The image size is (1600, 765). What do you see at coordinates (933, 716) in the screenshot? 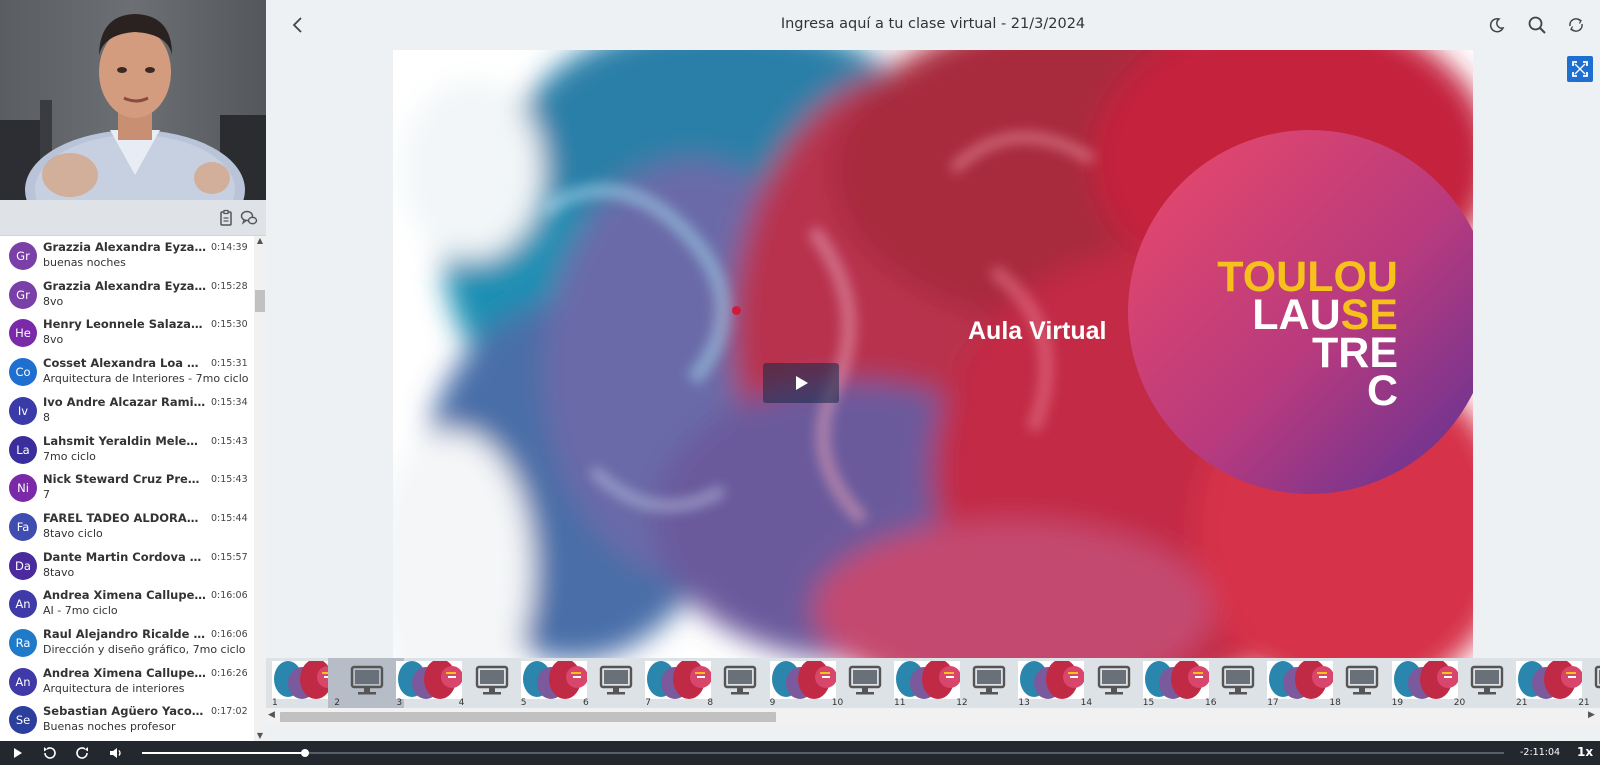
I see `thumbnail-scrollbar: ◀ ▶` at bounding box center [933, 716].